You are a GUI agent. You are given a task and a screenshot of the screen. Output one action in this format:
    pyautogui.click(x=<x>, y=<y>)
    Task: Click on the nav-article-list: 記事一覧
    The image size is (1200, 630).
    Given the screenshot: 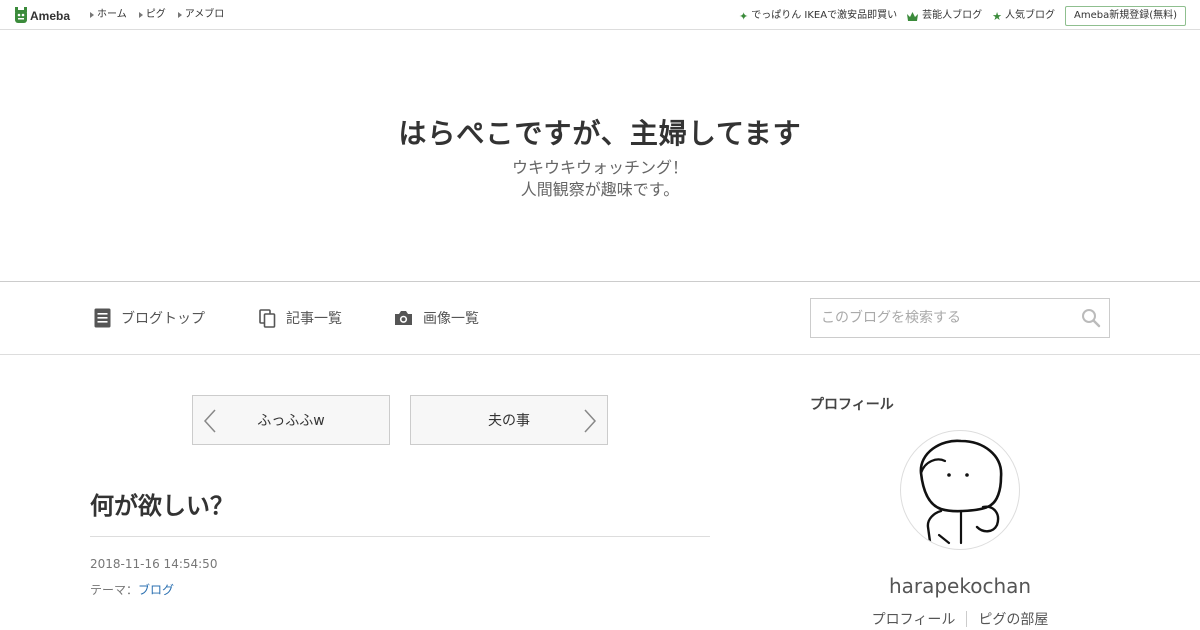 What is the action you would take?
    pyautogui.click(x=300, y=318)
    